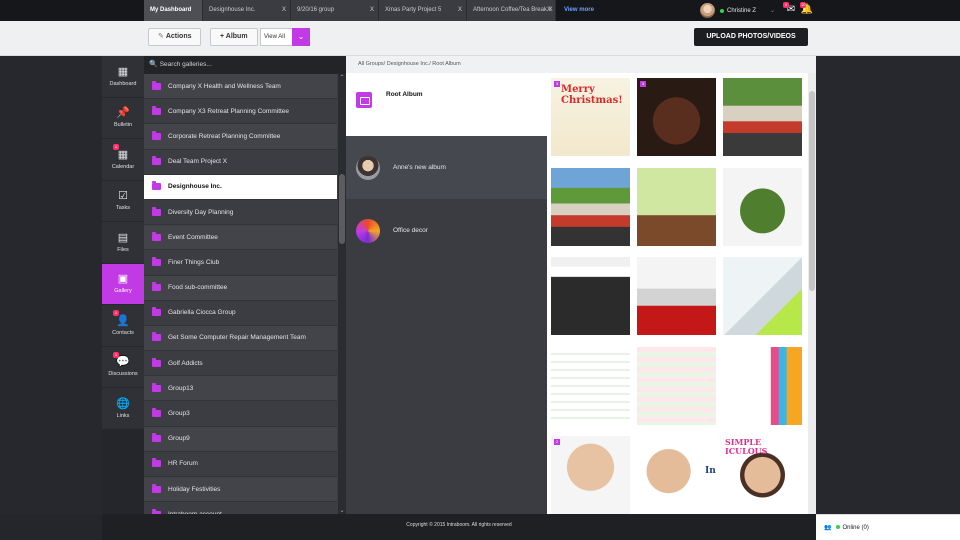 This screenshot has width=960, height=540. I want to click on gallery-item: Group9, so click(240, 439).